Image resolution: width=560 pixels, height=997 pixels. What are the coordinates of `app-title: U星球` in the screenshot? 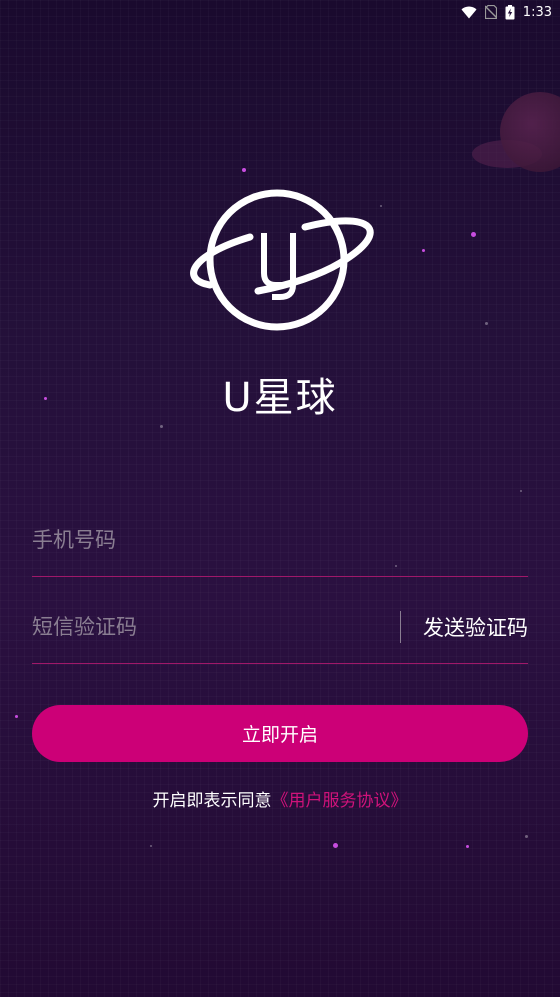 It's located at (280, 398).